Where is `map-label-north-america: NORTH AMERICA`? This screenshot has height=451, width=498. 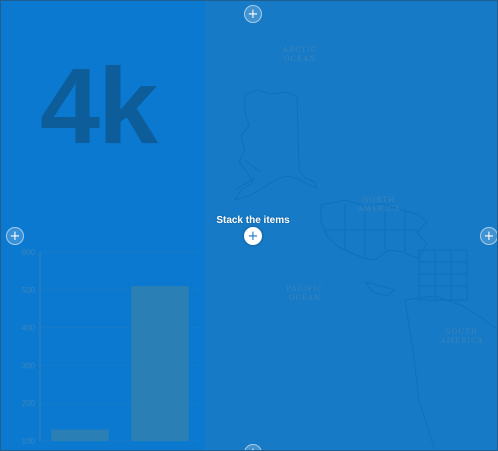
map-label-north-america: NORTH AMERICA is located at coordinates (379, 204).